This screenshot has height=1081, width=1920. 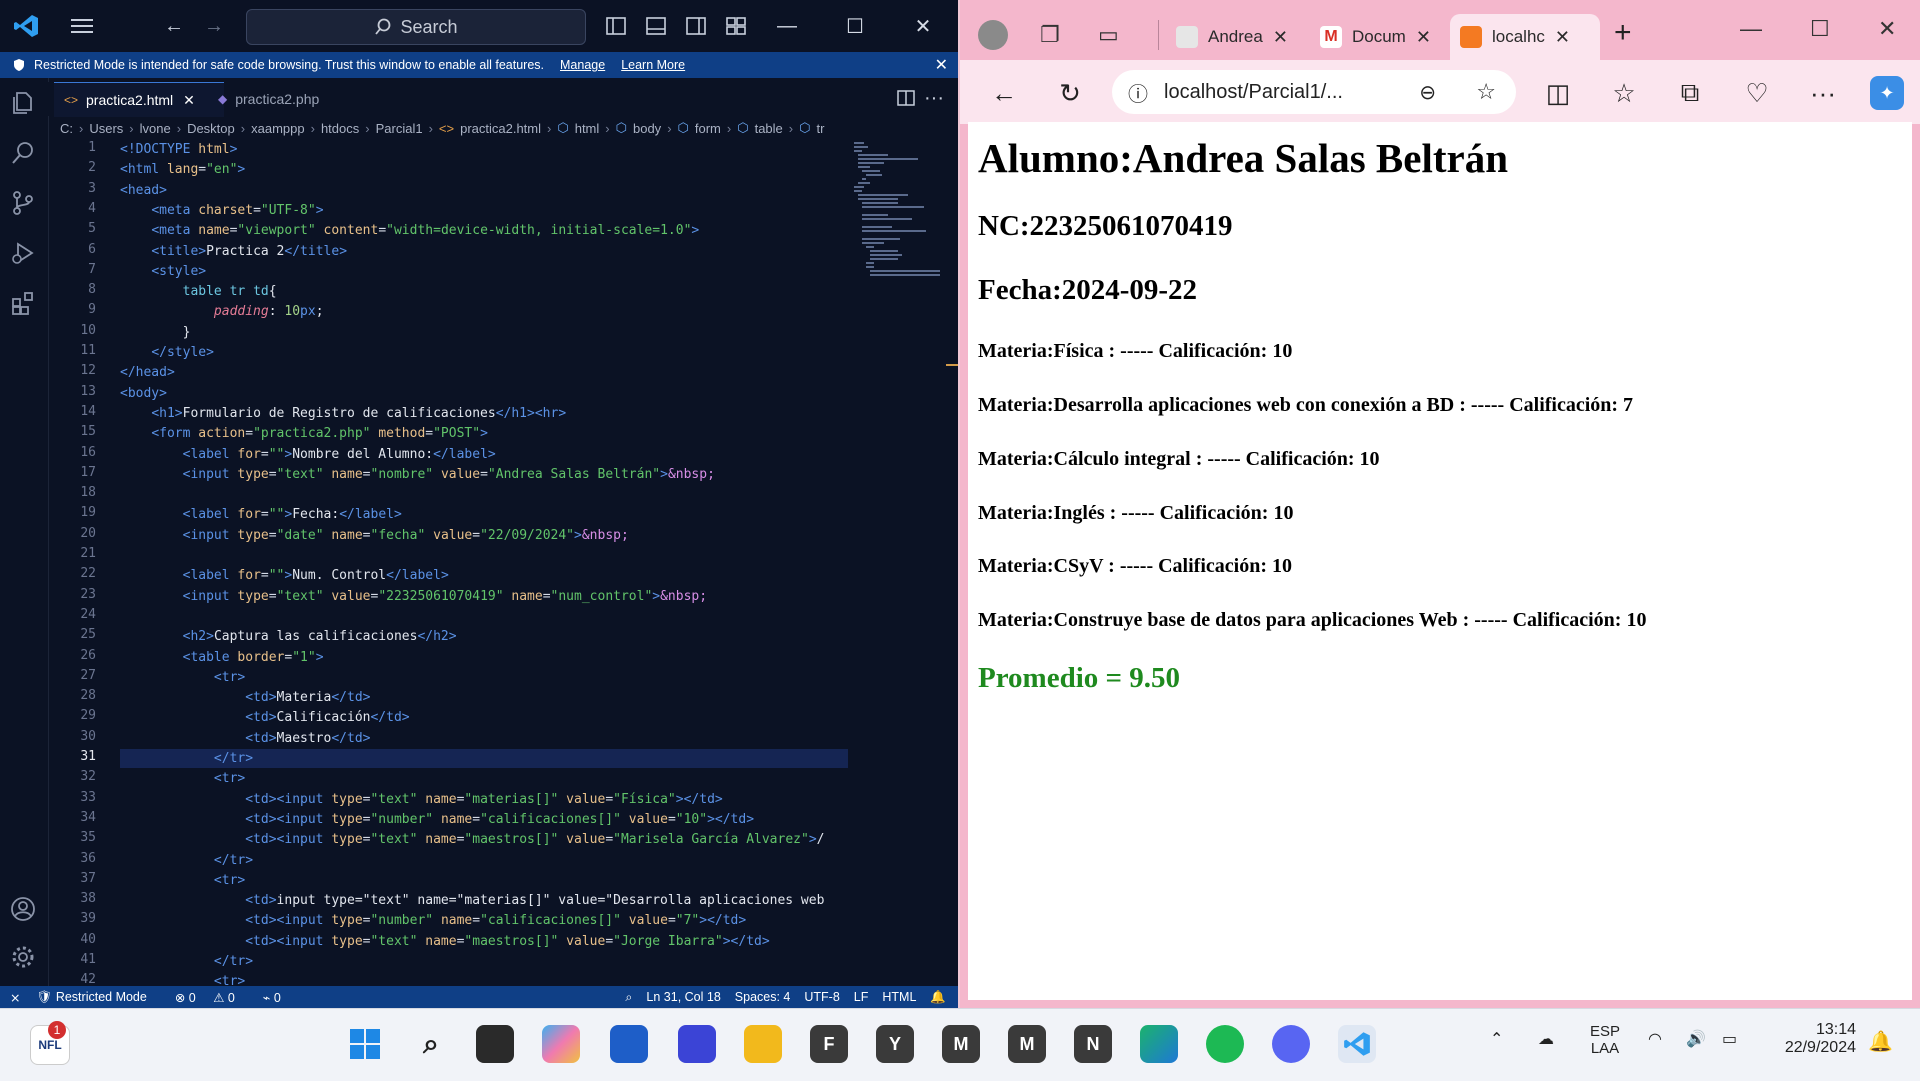 I want to click on code-line: <td>Calificación</td>, so click(x=264, y=717).